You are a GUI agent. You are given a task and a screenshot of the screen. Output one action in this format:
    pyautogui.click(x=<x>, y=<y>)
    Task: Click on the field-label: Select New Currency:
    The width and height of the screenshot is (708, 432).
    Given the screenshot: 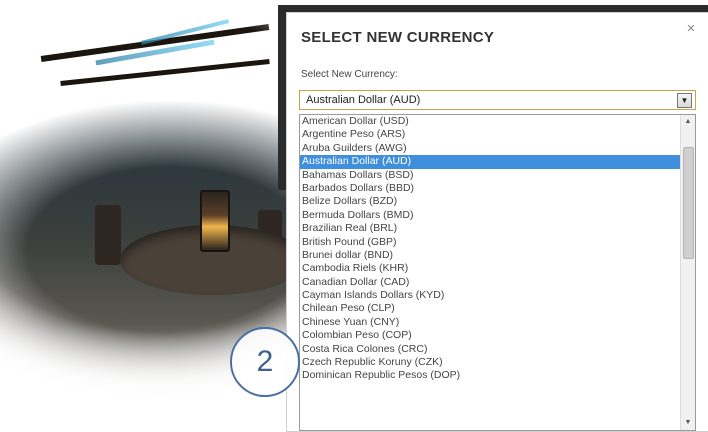 What is the action you would take?
    pyautogui.click(x=349, y=74)
    